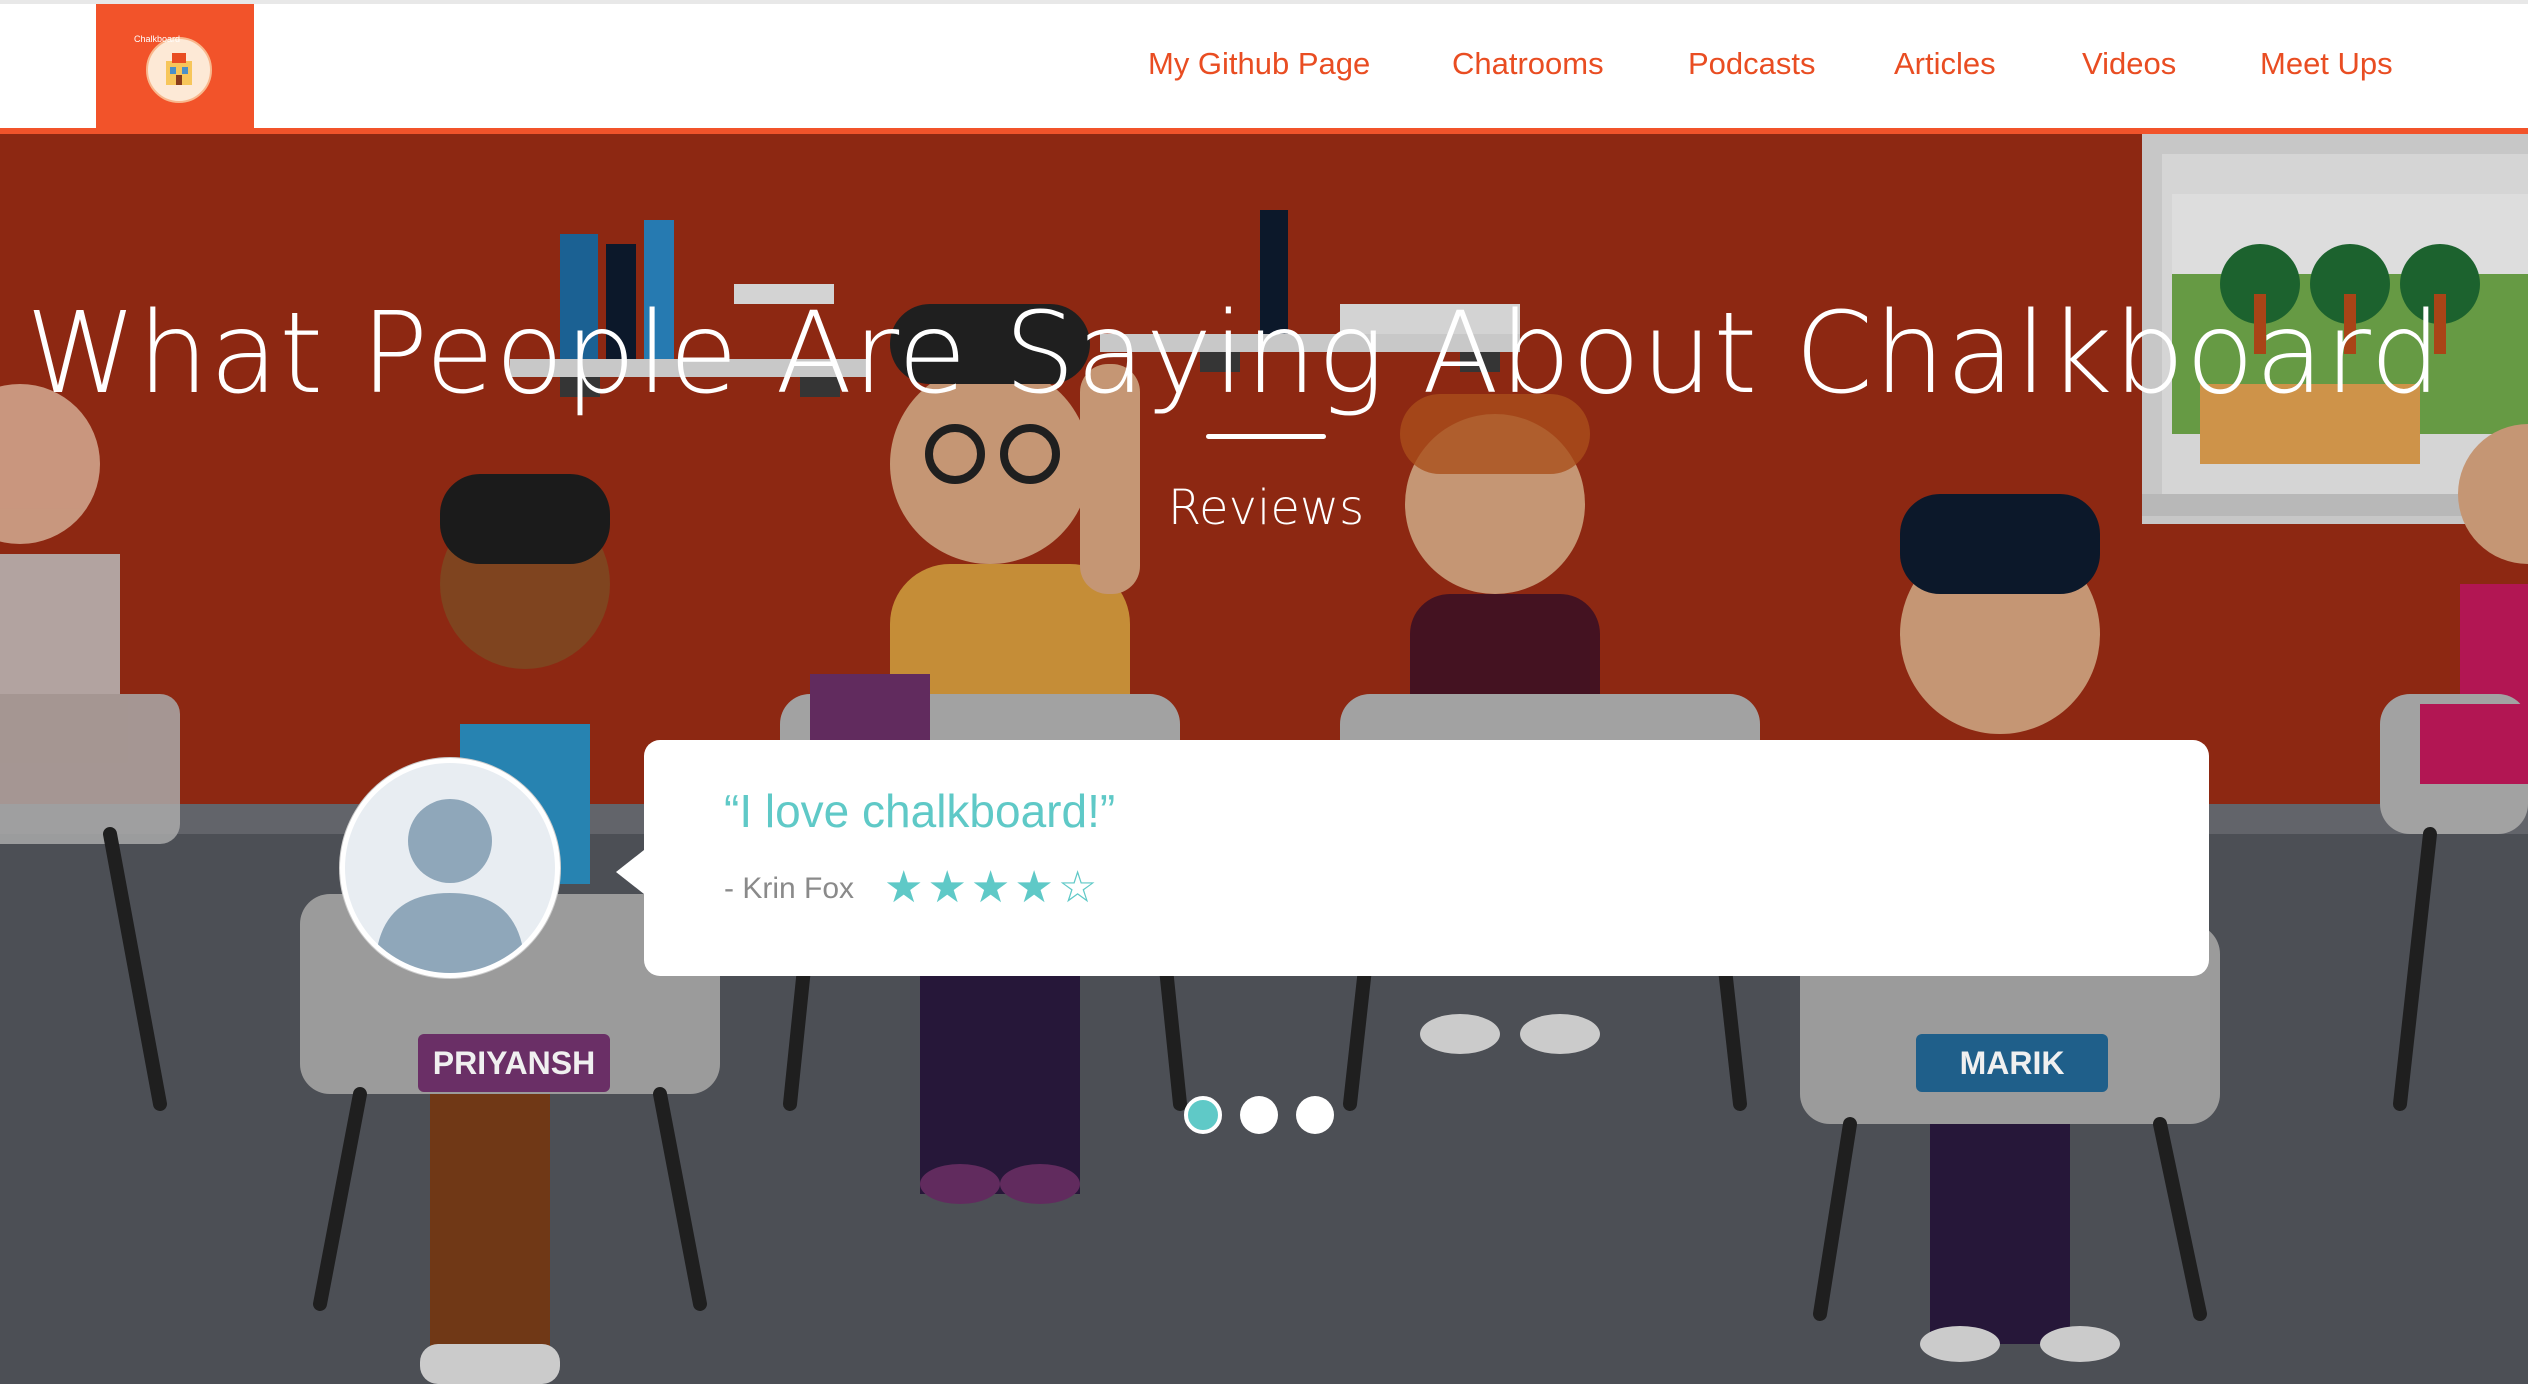 Image resolution: width=2528 pixels, height=1384 pixels. Describe the element at coordinates (2012, 1063) in the screenshot. I see `name-tag-marik: MARIK` at that location.